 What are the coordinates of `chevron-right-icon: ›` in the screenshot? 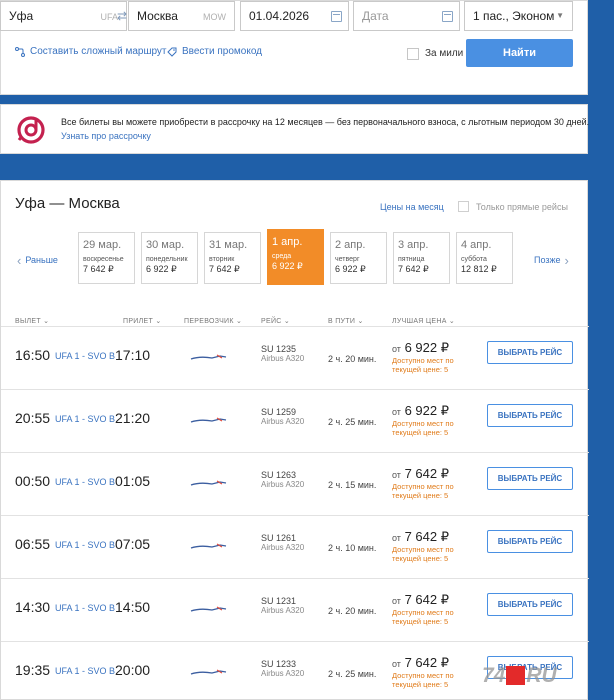 It's located at (566, 260).